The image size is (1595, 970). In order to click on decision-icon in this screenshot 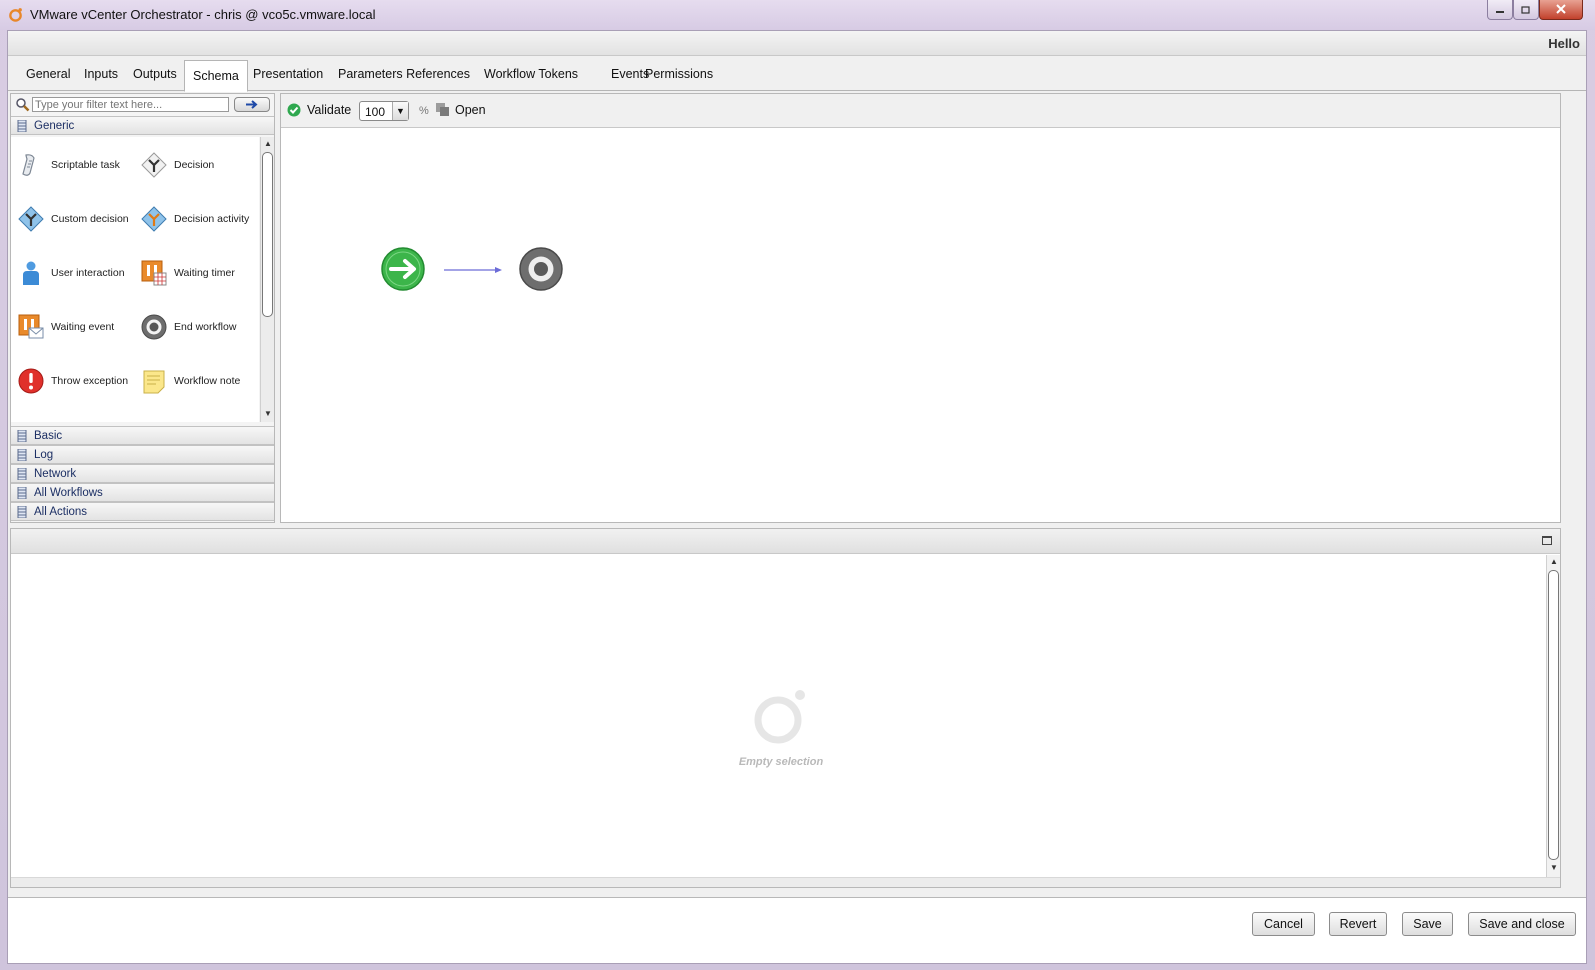, I will do `click(154, 165)`.